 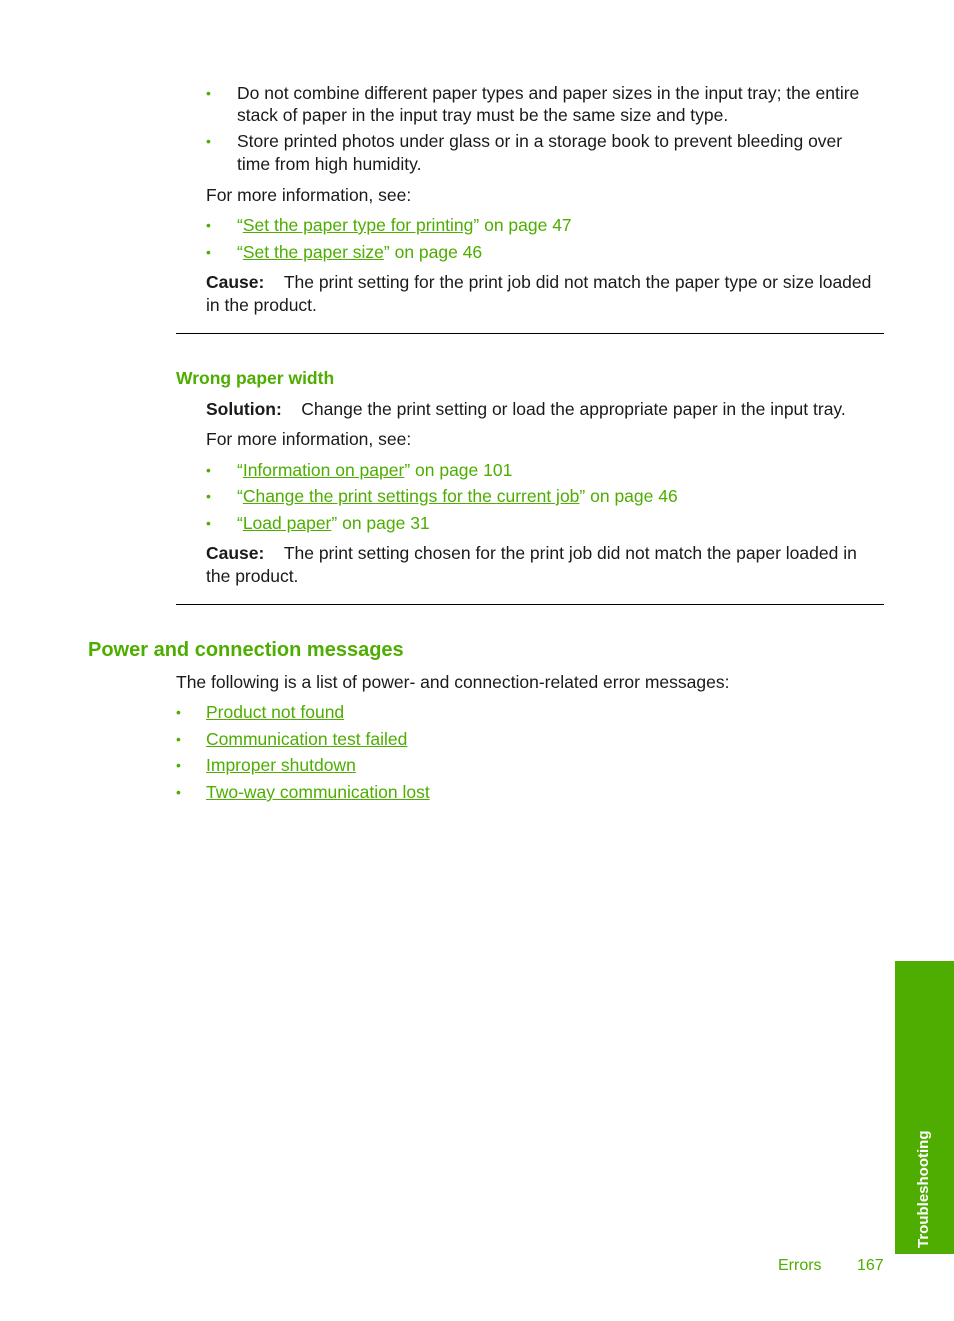 What do you see at coordinates (924, 1107) in the screenshot?
I see `chapter-tab: Troubleshooting` at bounding box center [924, 1107].